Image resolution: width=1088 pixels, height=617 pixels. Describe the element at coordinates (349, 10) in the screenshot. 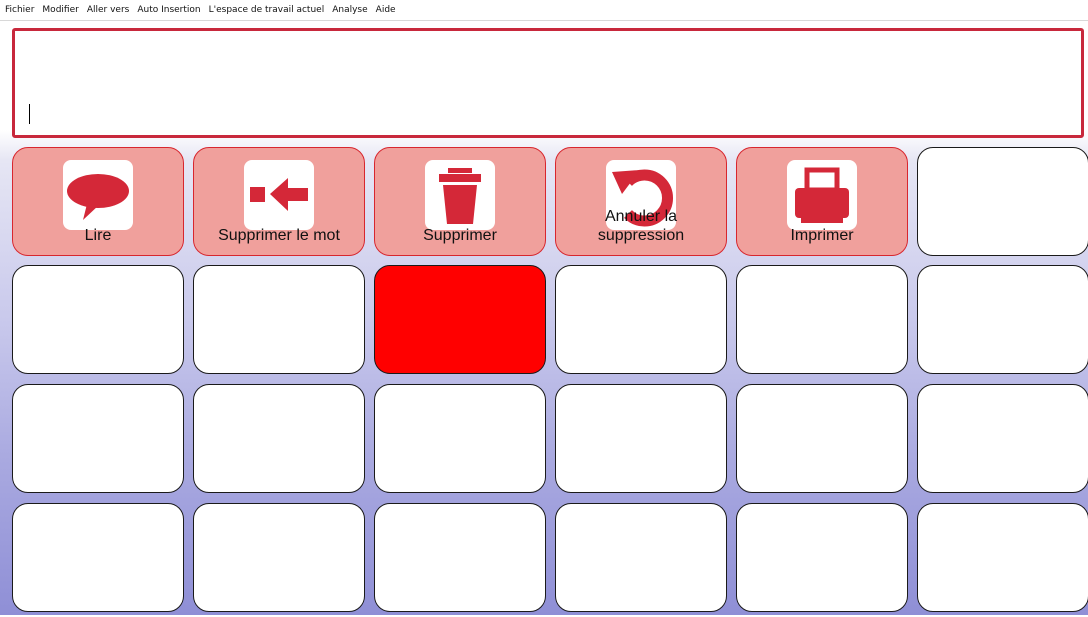

I see `menu-analyse: Analyse` at that location.